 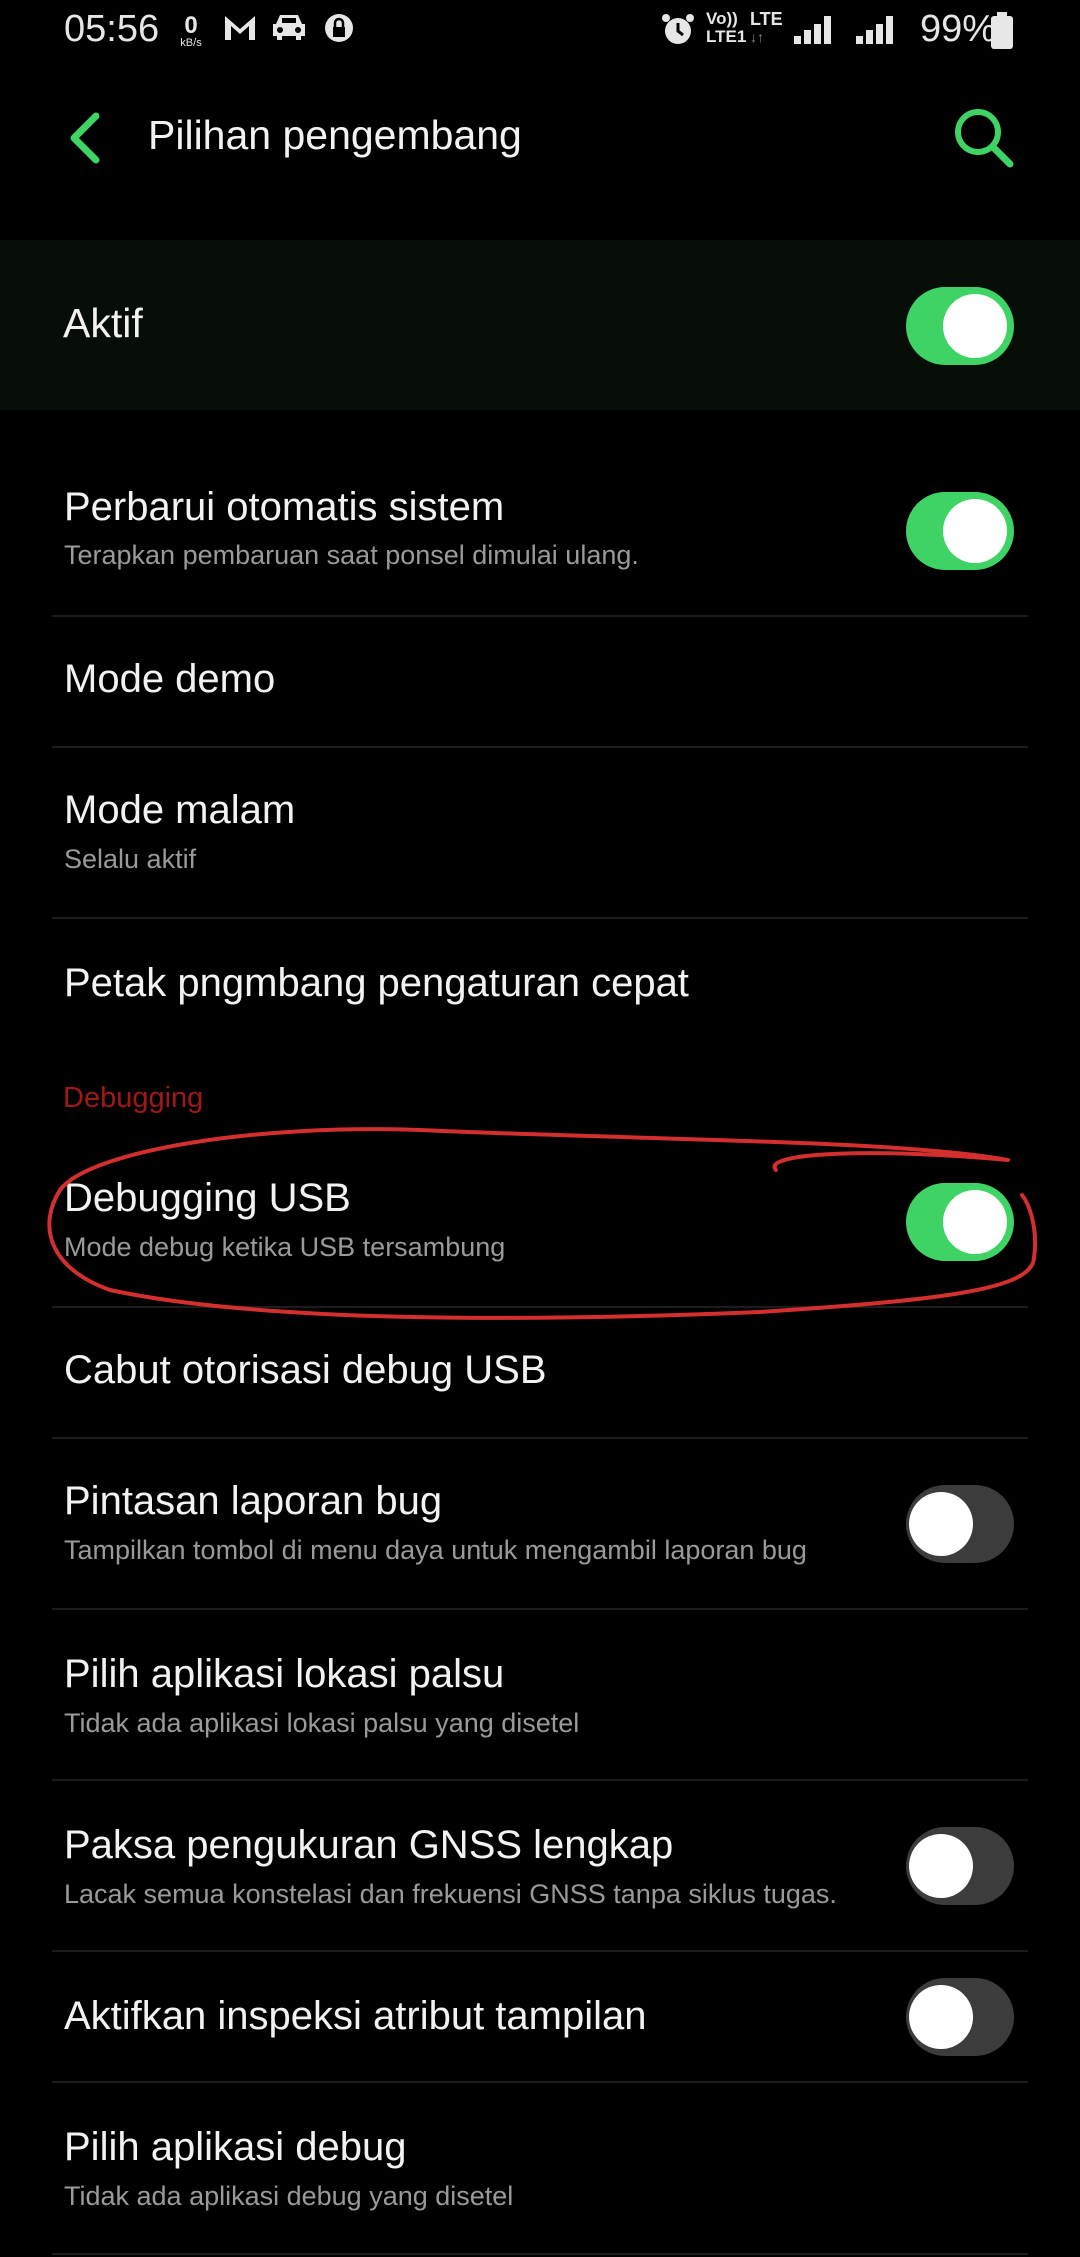 I want to click on setting-quick-settings-tiles: Petak pngmbang pengaturan cepat, so click(x=540, y=984).